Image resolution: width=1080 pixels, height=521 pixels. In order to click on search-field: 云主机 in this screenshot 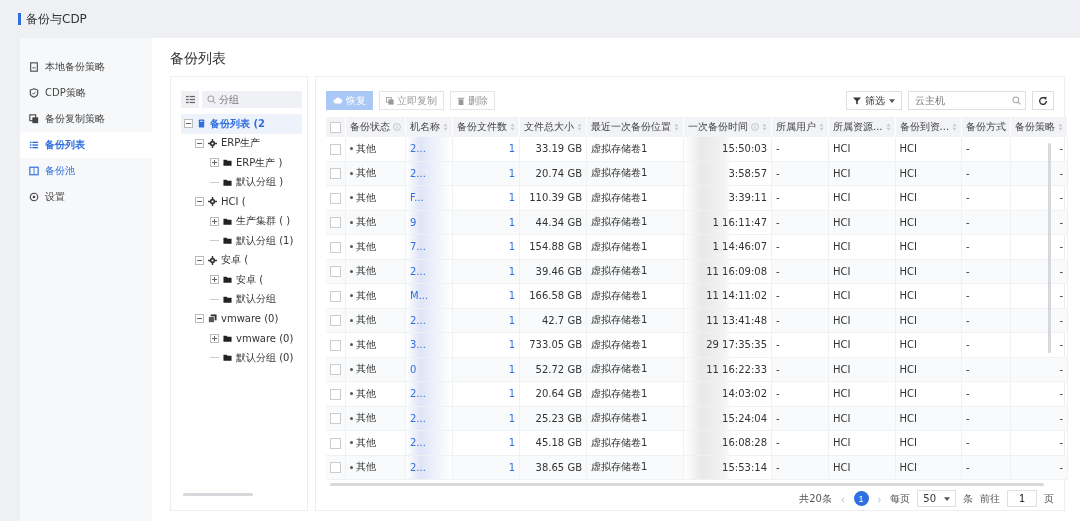, I will do `click(967, 100)`.